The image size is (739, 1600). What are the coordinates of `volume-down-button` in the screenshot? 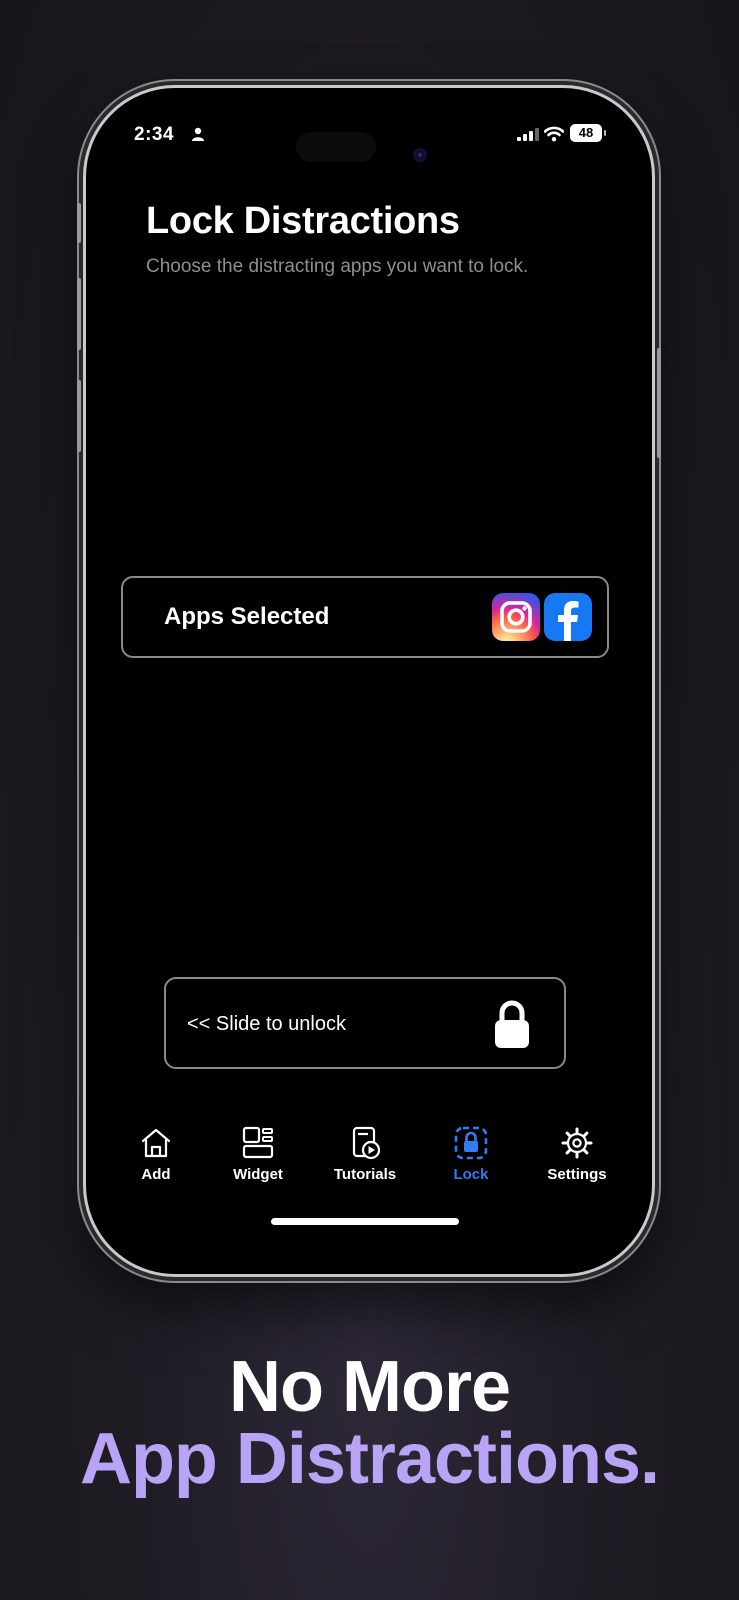 It's located at (79, 416).